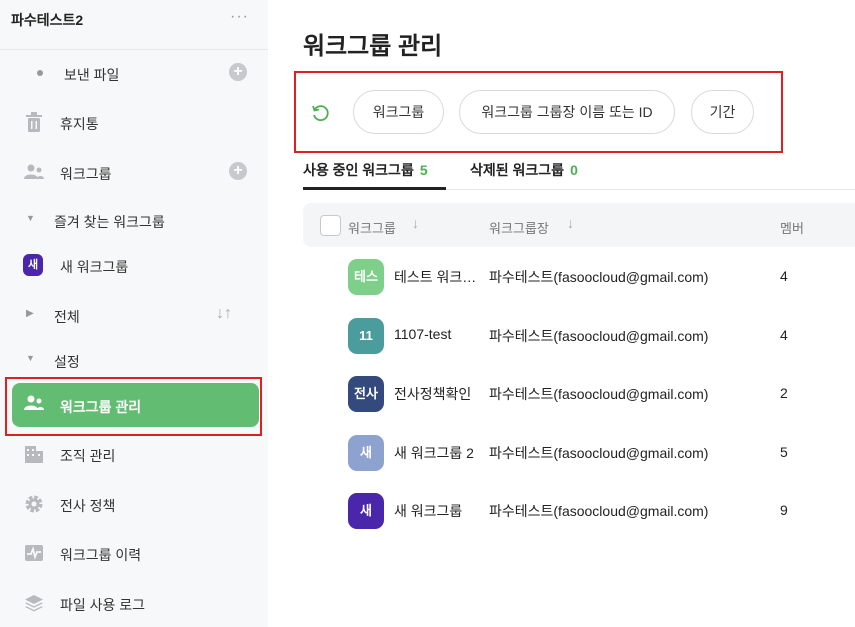  Describe the element at coordinates (423, 334) in the screenshot. I see `workgroup-name: 1107-test` at that location.